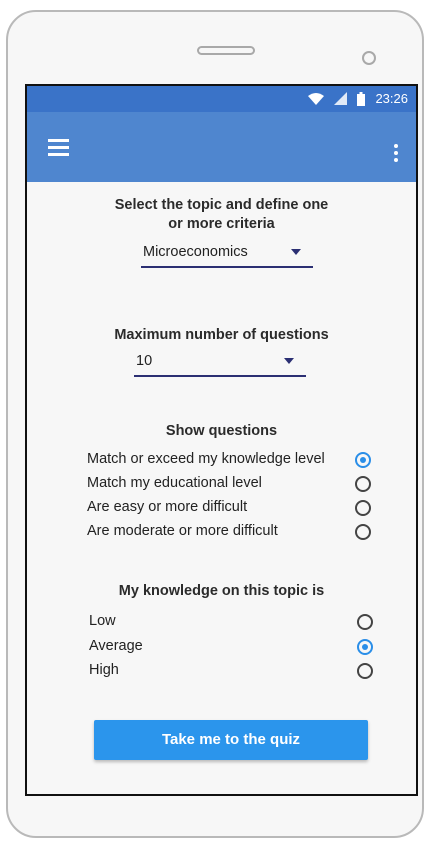 Image resolution: width=432 pixels, height=843 pixels. Describe the element at coordinates (221, 431) in the screenshot. I see `show-questions-heading: Show questions` at that location.